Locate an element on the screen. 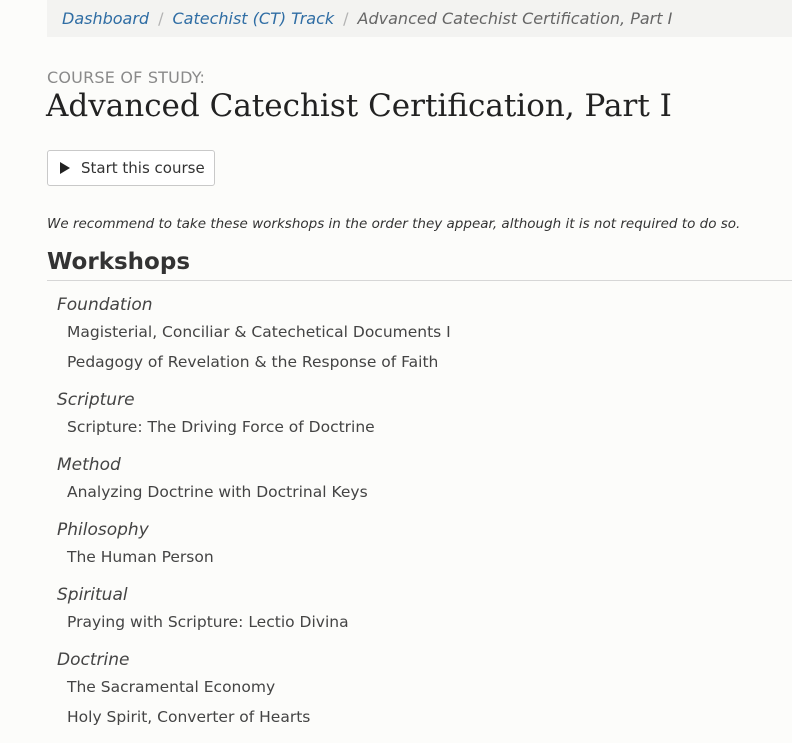  workshop-item: The Sacramental Economy is located at coordinates (427, 687).